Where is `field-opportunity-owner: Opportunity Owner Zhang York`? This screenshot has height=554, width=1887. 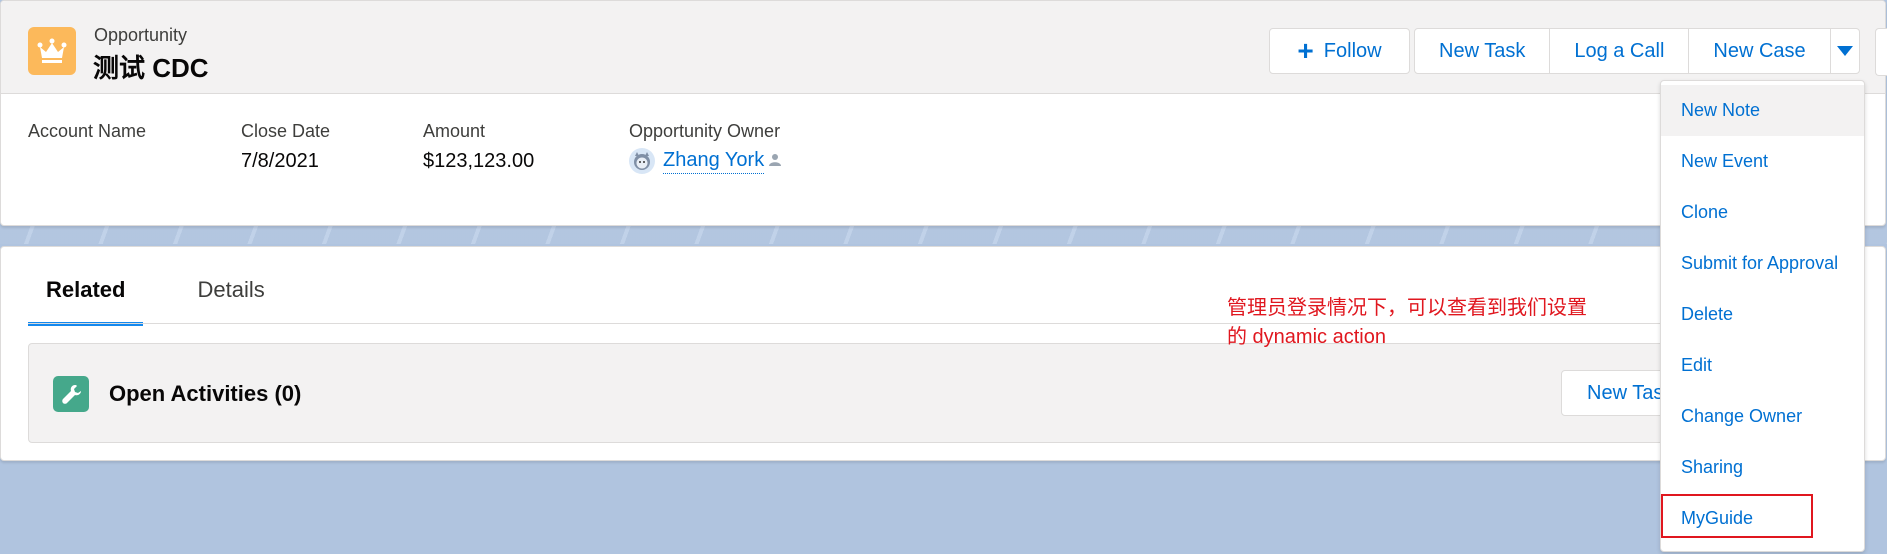 field-opportunity-owner: Opportunity Owner Zhang York is located at coordinates (706, 147).